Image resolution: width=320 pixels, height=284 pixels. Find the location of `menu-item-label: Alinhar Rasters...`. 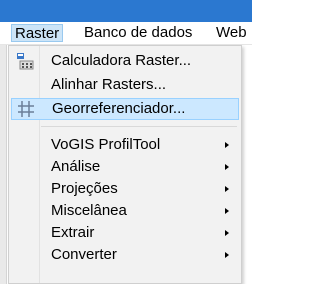

menu-item-label: Alinhar Rasters... is located at coordinates (109, 84).